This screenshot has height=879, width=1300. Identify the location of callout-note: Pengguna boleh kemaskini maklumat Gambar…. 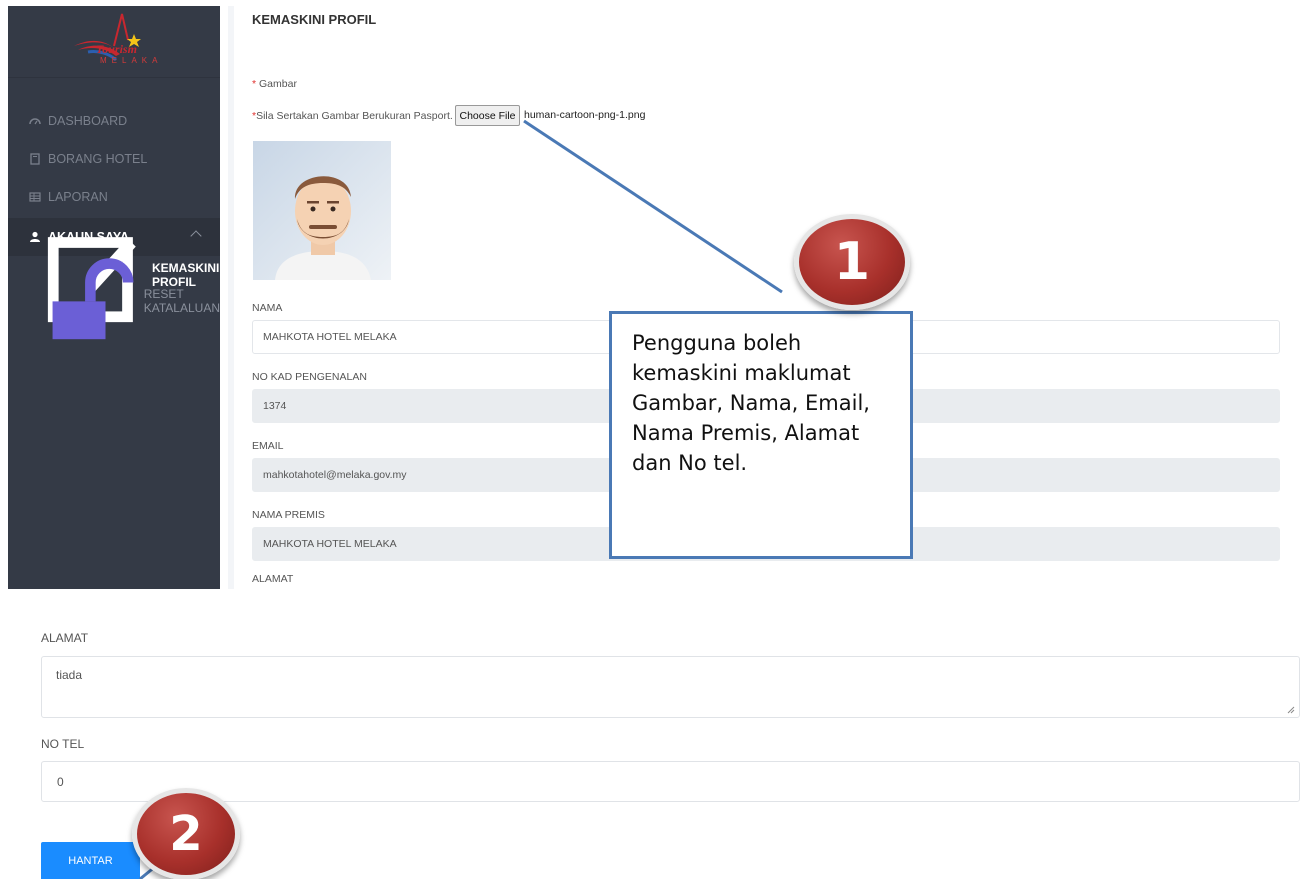
(761, 435).